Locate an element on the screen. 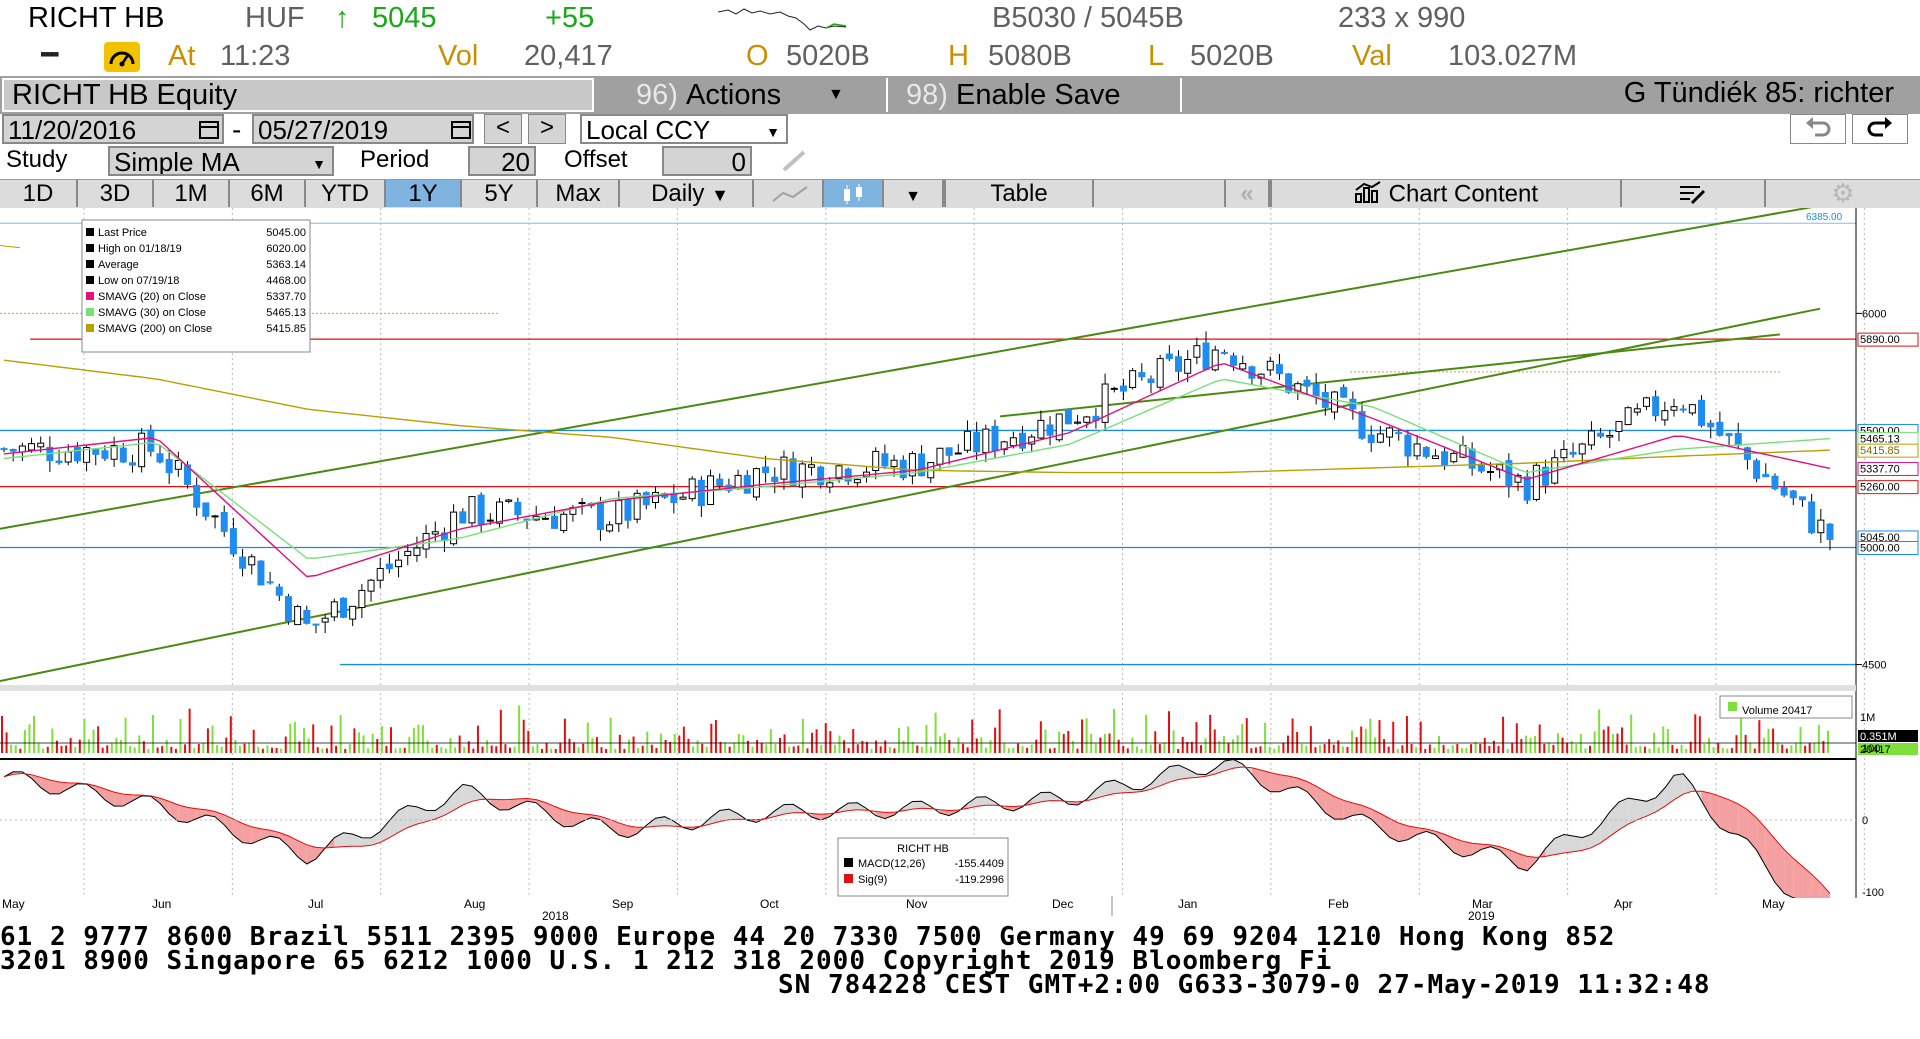 This screenshot has width=1920, height=1039. candle-chart-icon is located at coordinates (854, 193).